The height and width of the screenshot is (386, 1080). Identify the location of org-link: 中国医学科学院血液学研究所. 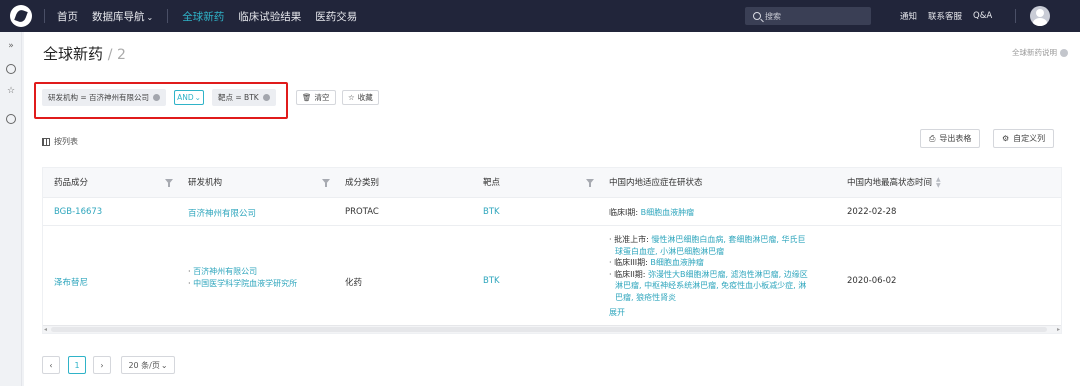
(245, 283).